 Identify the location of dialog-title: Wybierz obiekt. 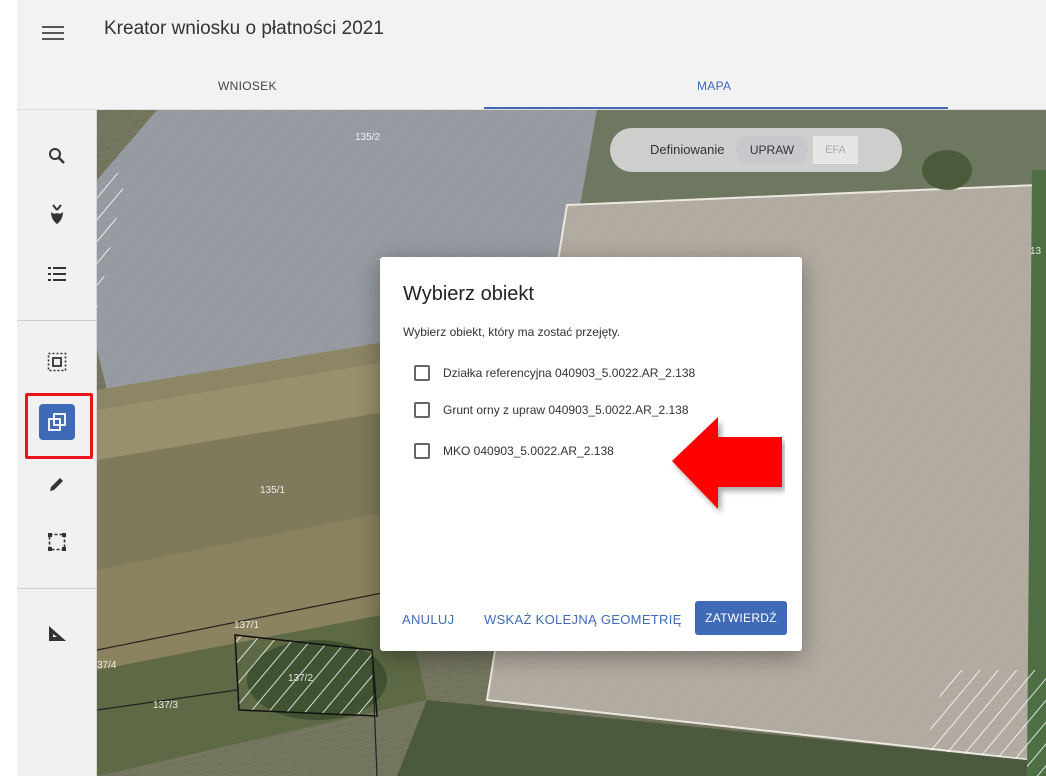
(468, 294).